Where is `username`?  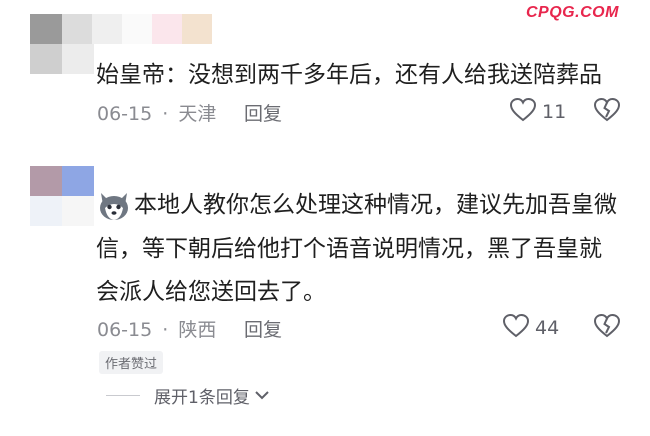 username is located at coordinates (152, 29).